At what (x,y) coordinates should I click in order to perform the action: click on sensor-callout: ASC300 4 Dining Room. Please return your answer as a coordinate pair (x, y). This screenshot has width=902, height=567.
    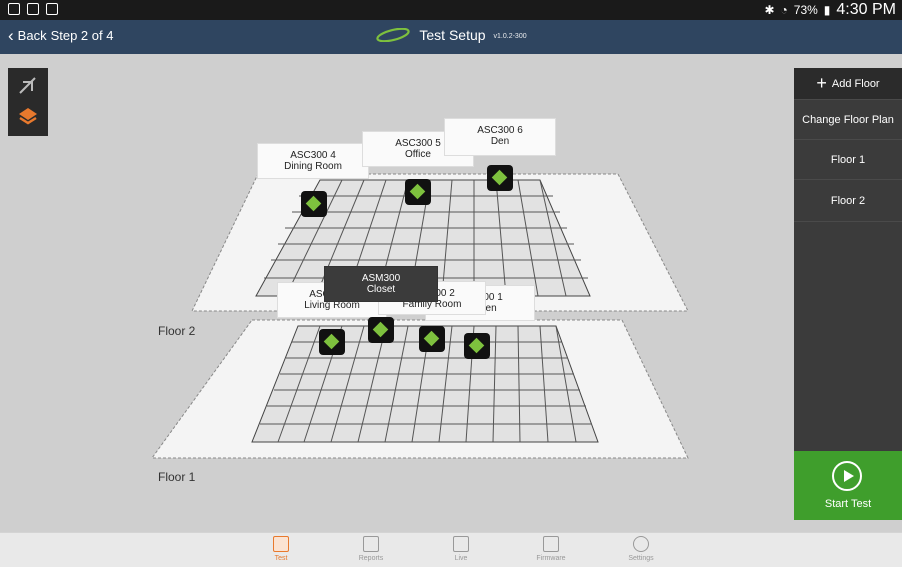
    Looking at the image, I should click on (313, 161).